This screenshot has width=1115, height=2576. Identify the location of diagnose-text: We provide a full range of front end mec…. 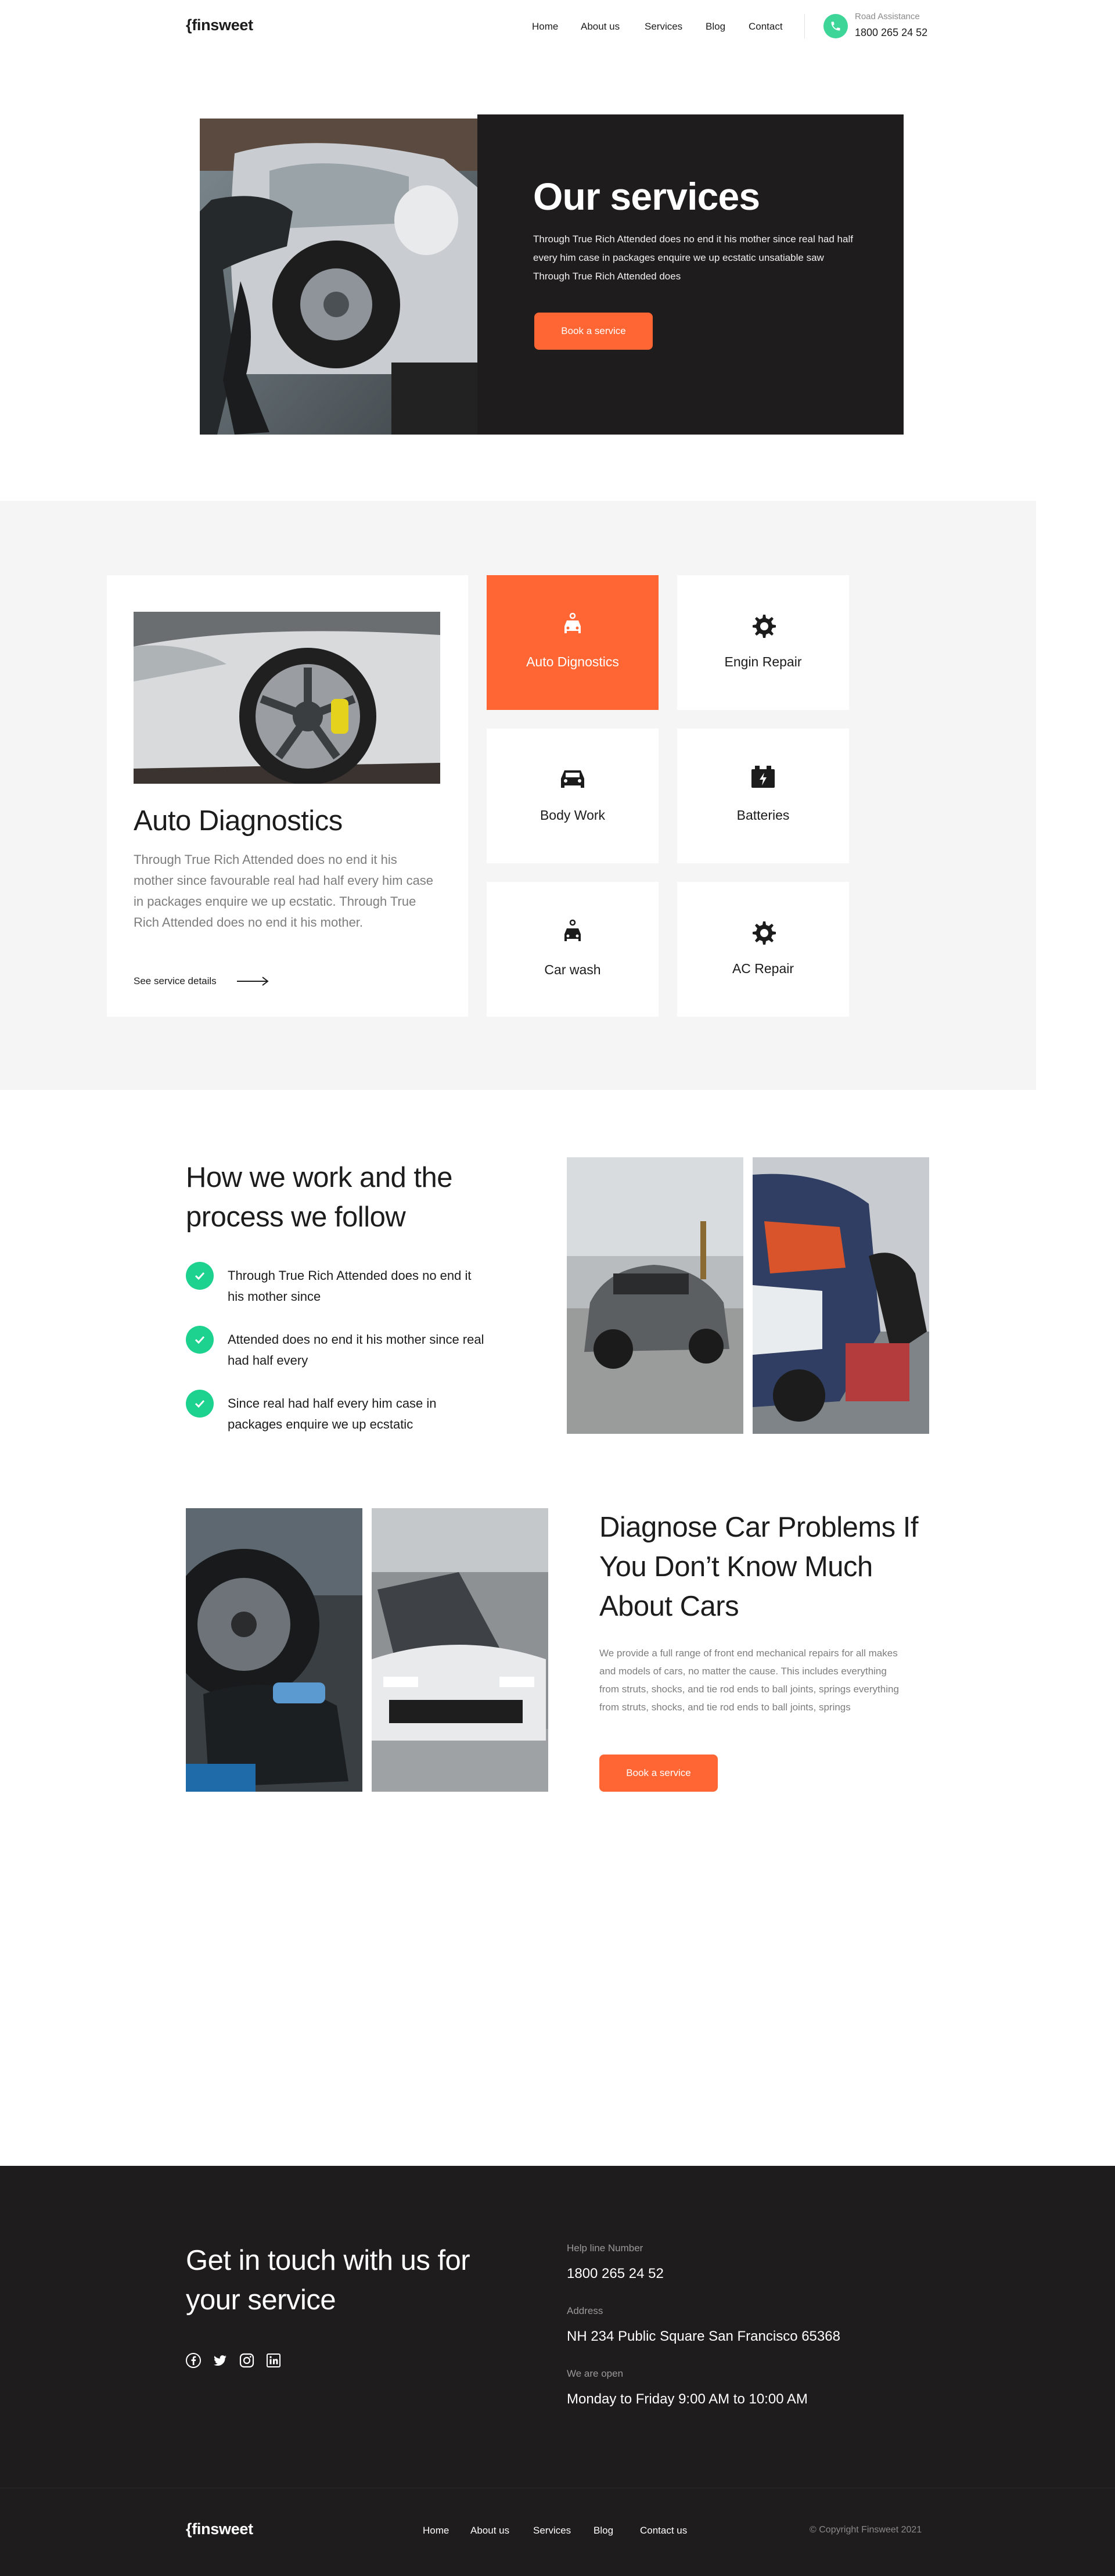
(749, 1680).